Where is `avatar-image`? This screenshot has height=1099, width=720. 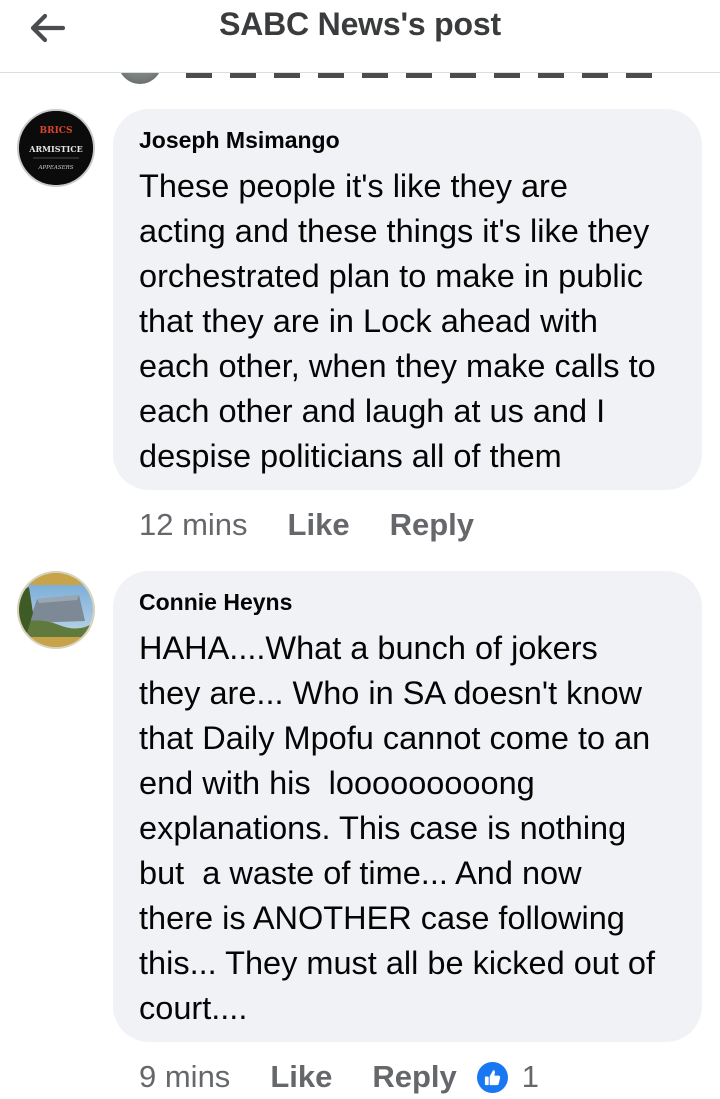
avatar-image is located at coordinates (56, 610).